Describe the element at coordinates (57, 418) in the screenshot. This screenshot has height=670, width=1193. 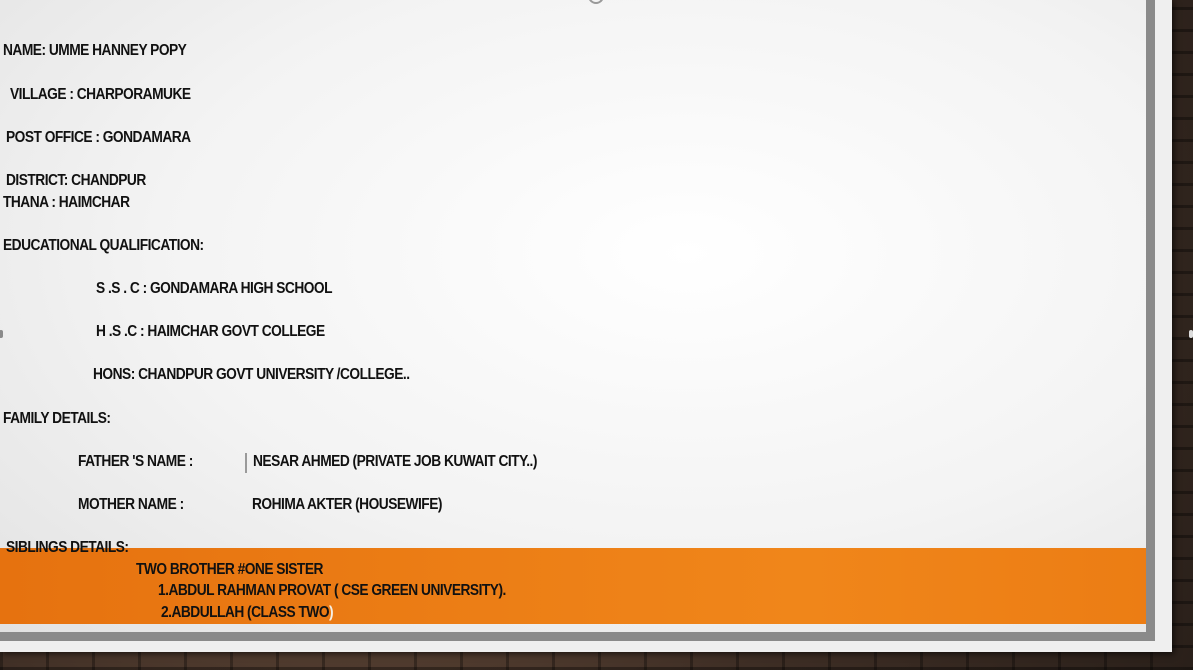
I see `family-heading: FAMILY DETAILS:` at that location.